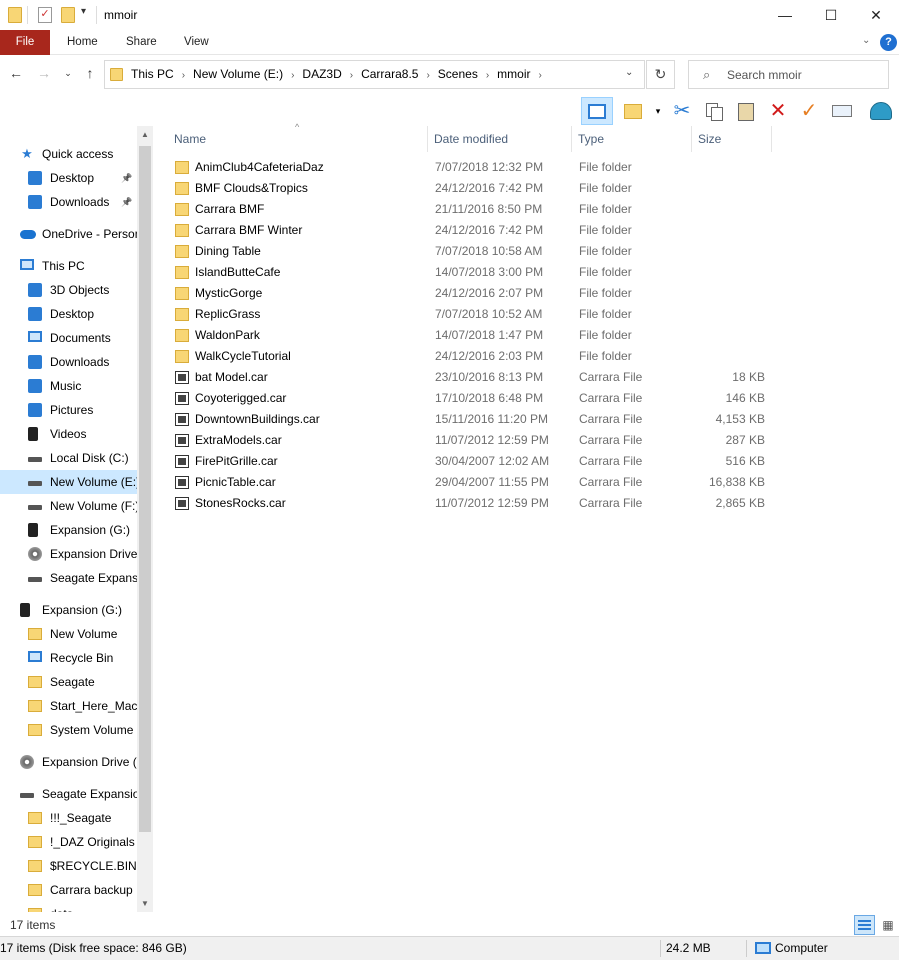  Describe the element at coordinates (881, 111) in the screenshot. I see `shell-icon` at that location.